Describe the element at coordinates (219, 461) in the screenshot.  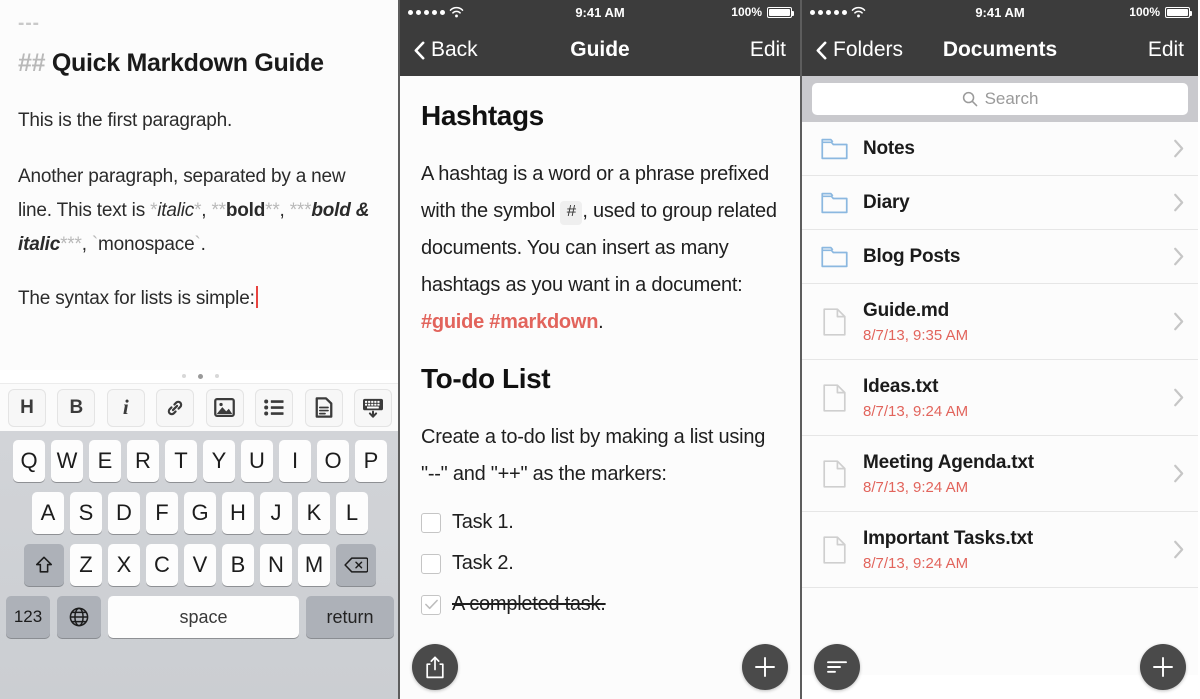
I see `key-Y: Y` at that location.